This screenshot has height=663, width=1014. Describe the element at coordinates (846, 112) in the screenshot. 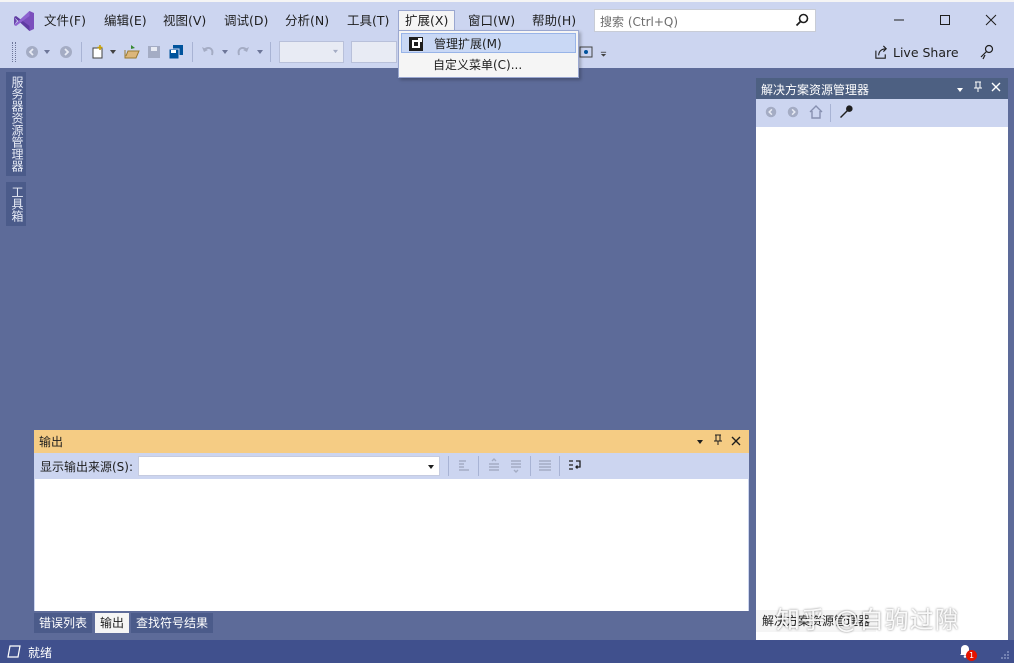

I see `properties-wrench-icon` at that location.